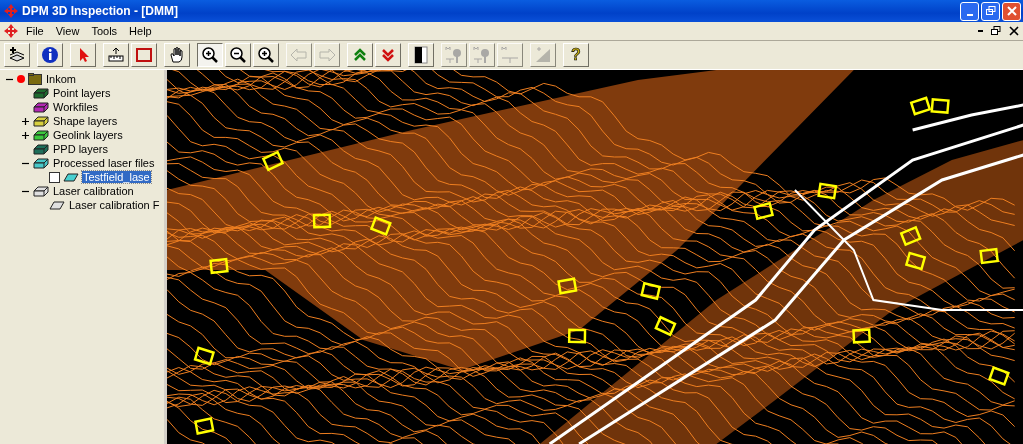 This screenshot has width=1023, height=444. I want to click on zoom-fit-button, so click(266, 55).